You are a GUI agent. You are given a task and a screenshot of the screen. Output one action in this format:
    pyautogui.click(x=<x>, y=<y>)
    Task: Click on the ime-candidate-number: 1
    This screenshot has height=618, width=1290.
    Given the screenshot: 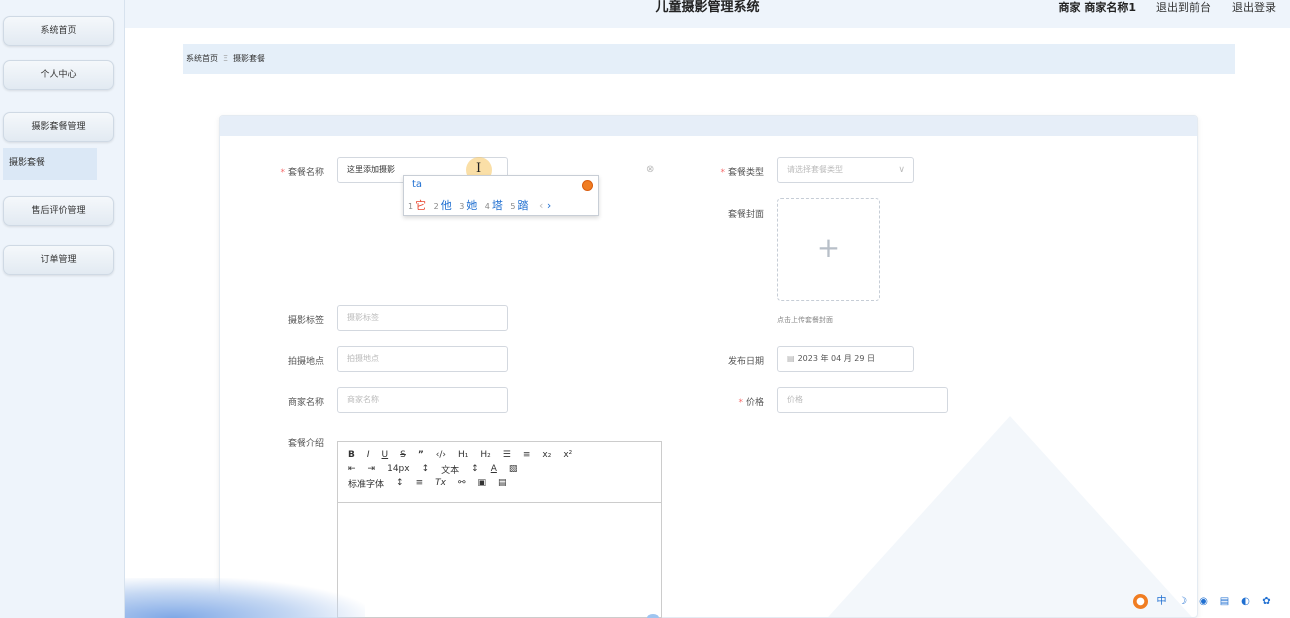 What is the action you would take?
    pyautogui.click(x=411, y=206)
    